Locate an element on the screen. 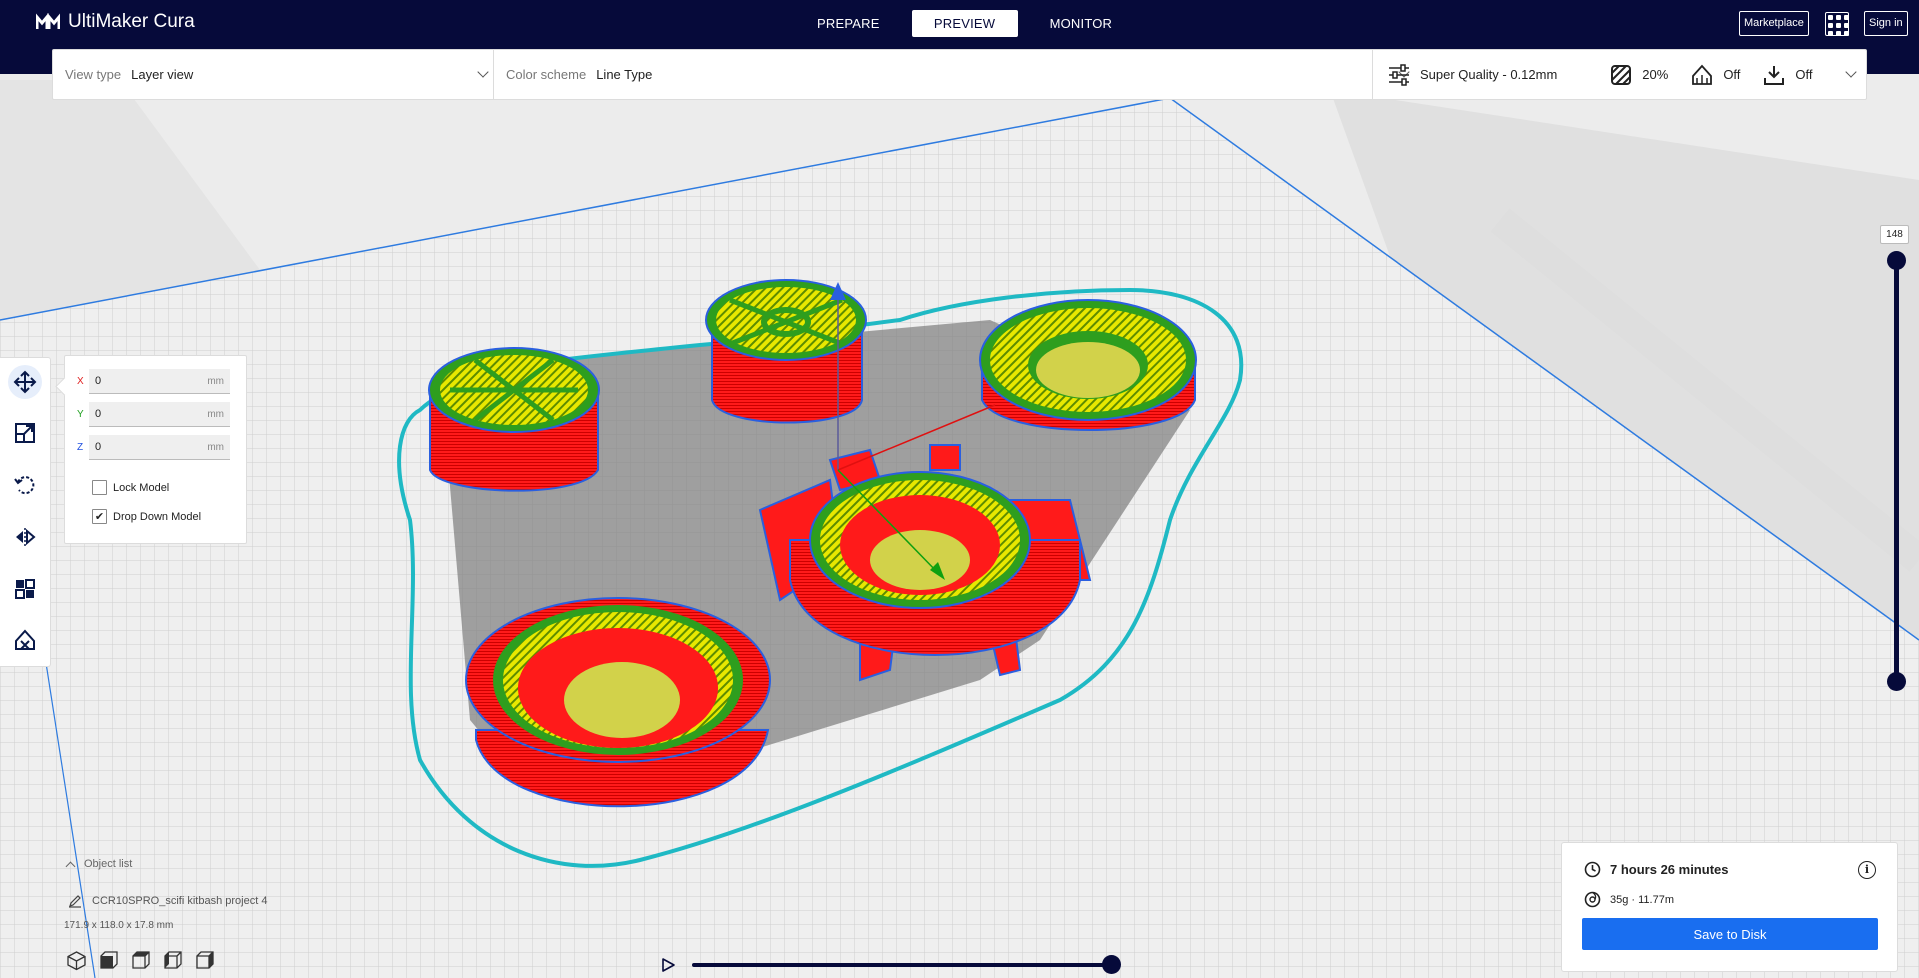 This screenshot has height=978, width=1919. z-value: 0 is located at coordinates (98, 447).